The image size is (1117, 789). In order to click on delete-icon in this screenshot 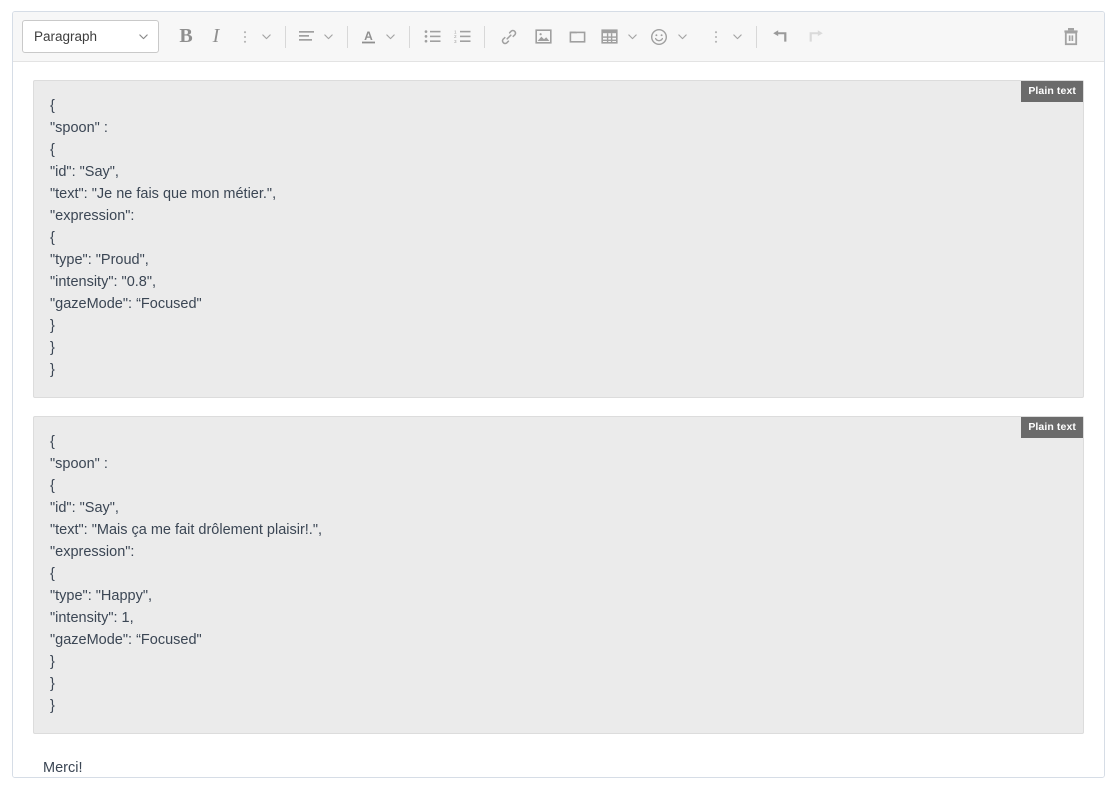, I will do `click(1071, 37)`.